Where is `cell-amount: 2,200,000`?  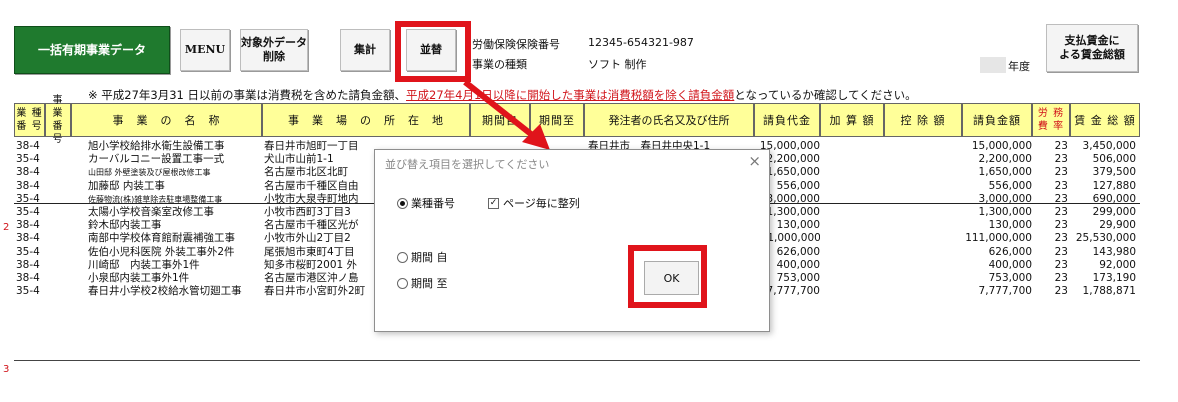
cell-amount: 2,200,000 is located at coordinates (1005, 159).